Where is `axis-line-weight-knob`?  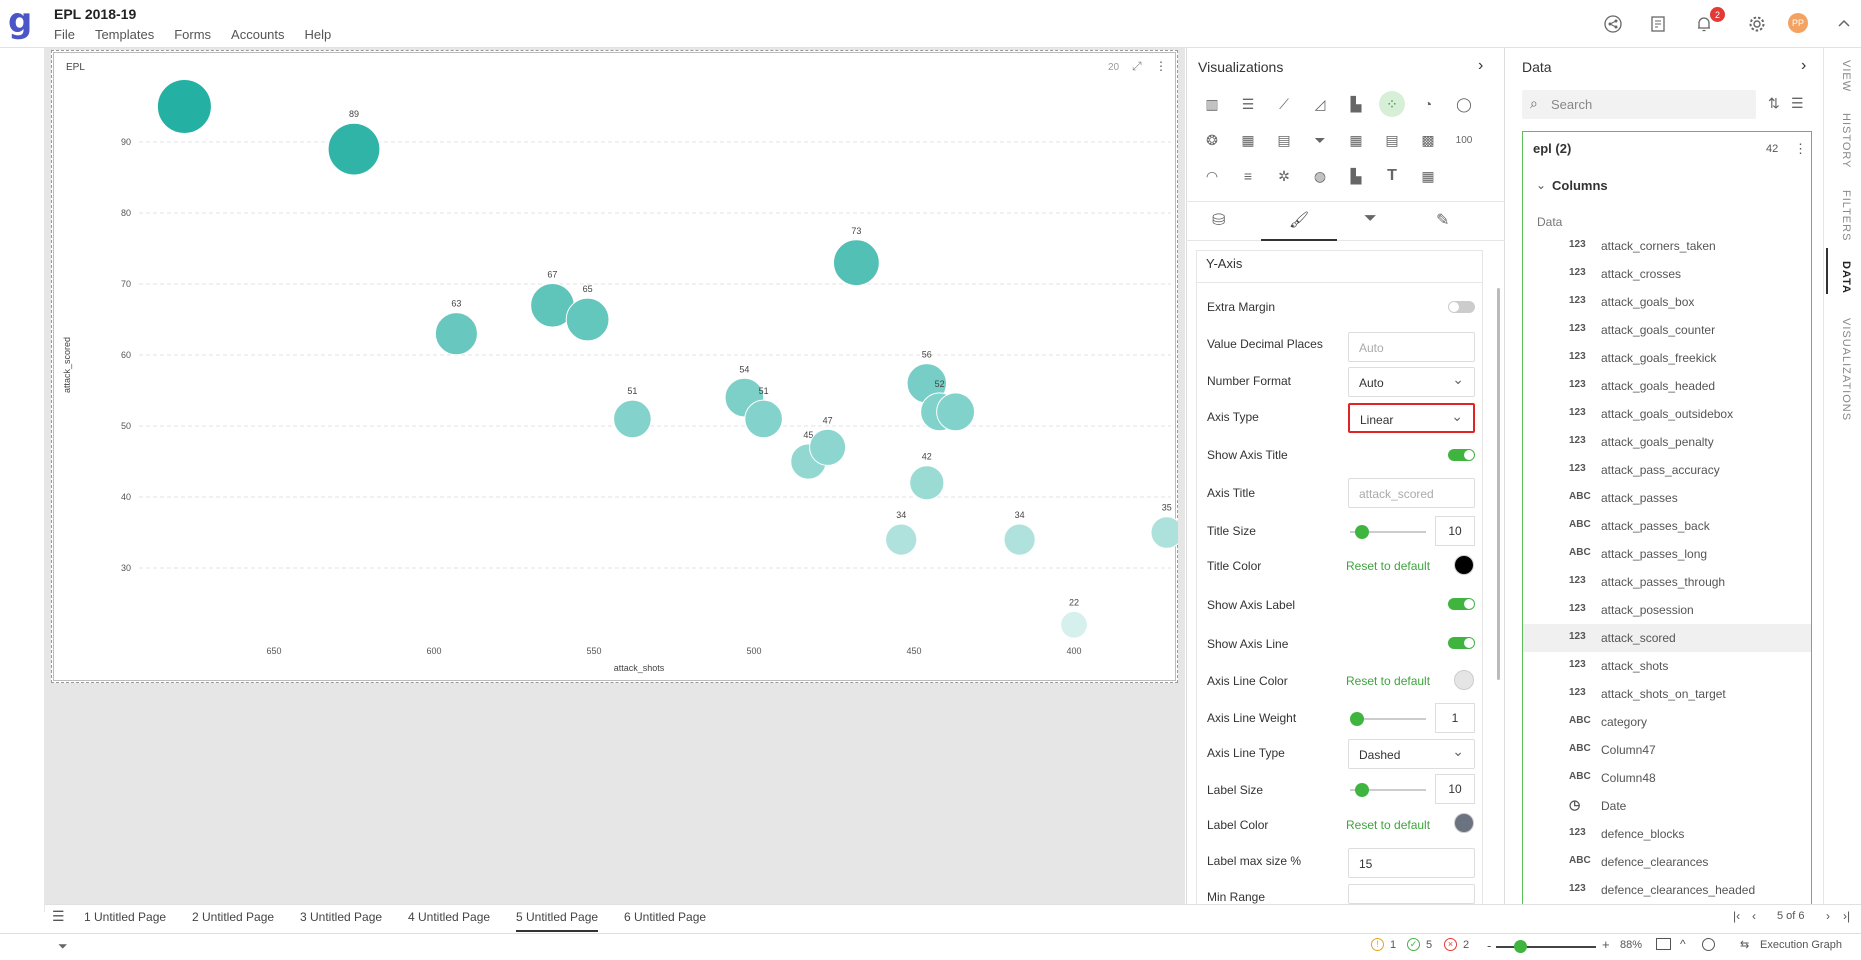
axis-line-weight-knob is located at coordinates (1357, 719).